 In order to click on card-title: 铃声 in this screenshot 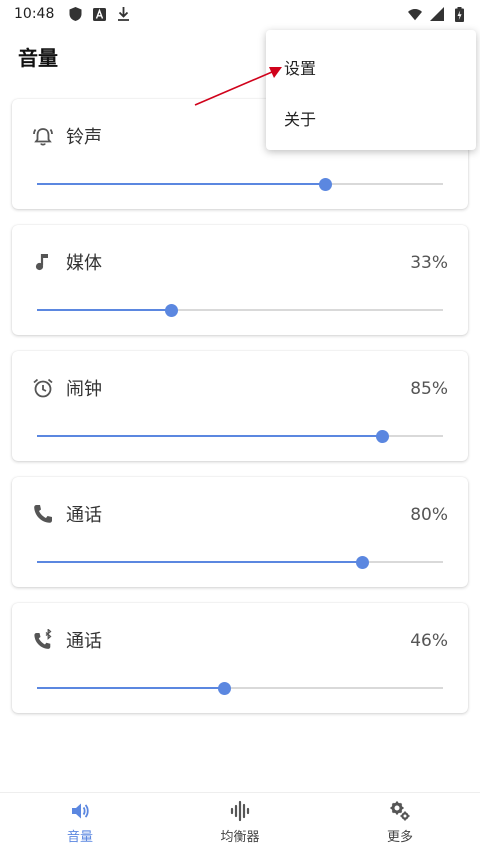, I will do `click(84, 137)`.